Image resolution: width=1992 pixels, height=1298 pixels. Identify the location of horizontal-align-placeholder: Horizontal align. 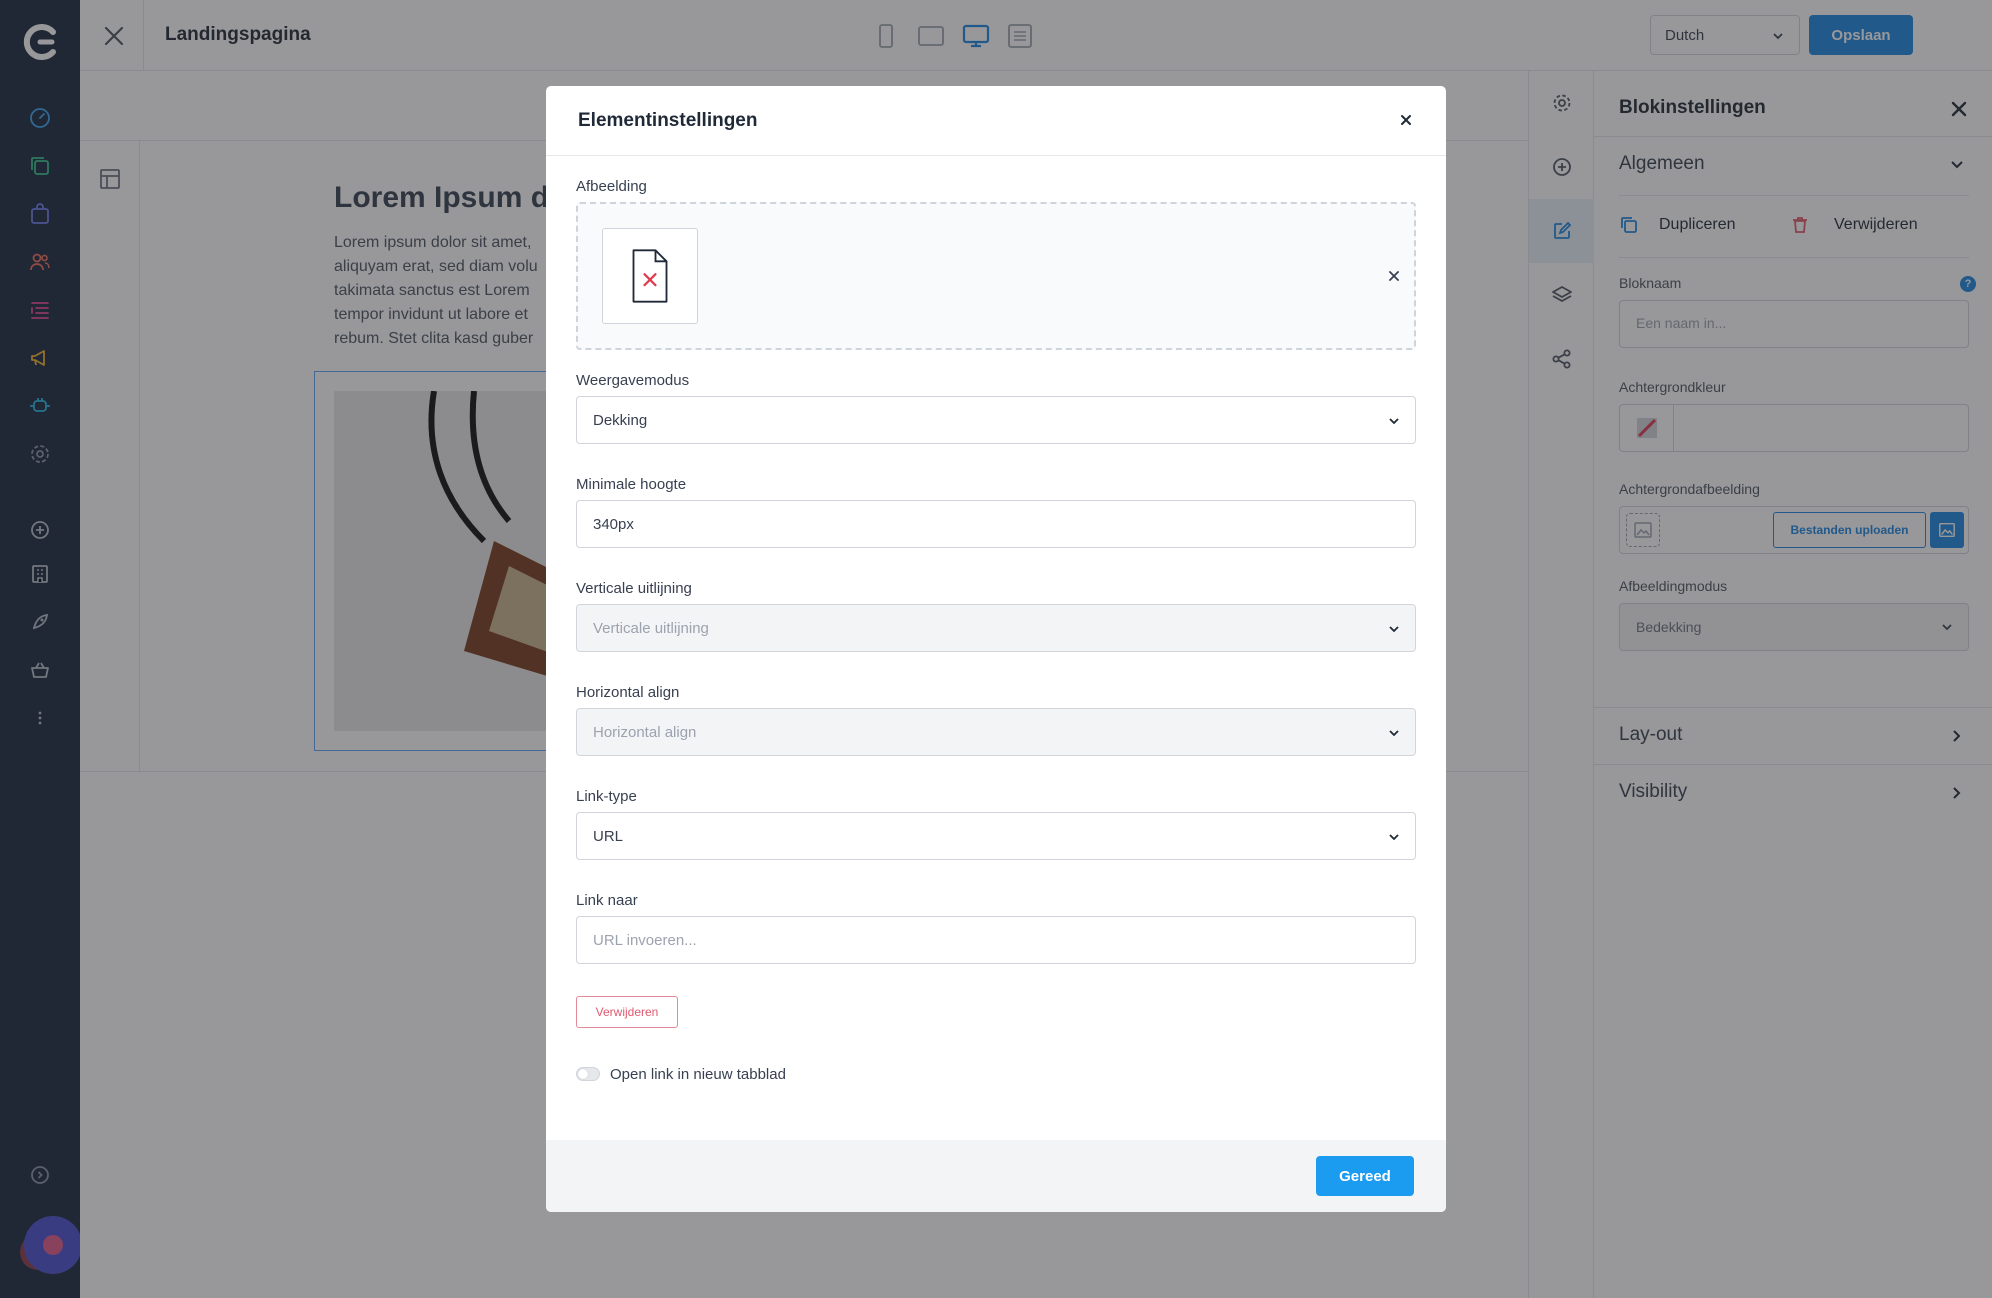
(645, 732).